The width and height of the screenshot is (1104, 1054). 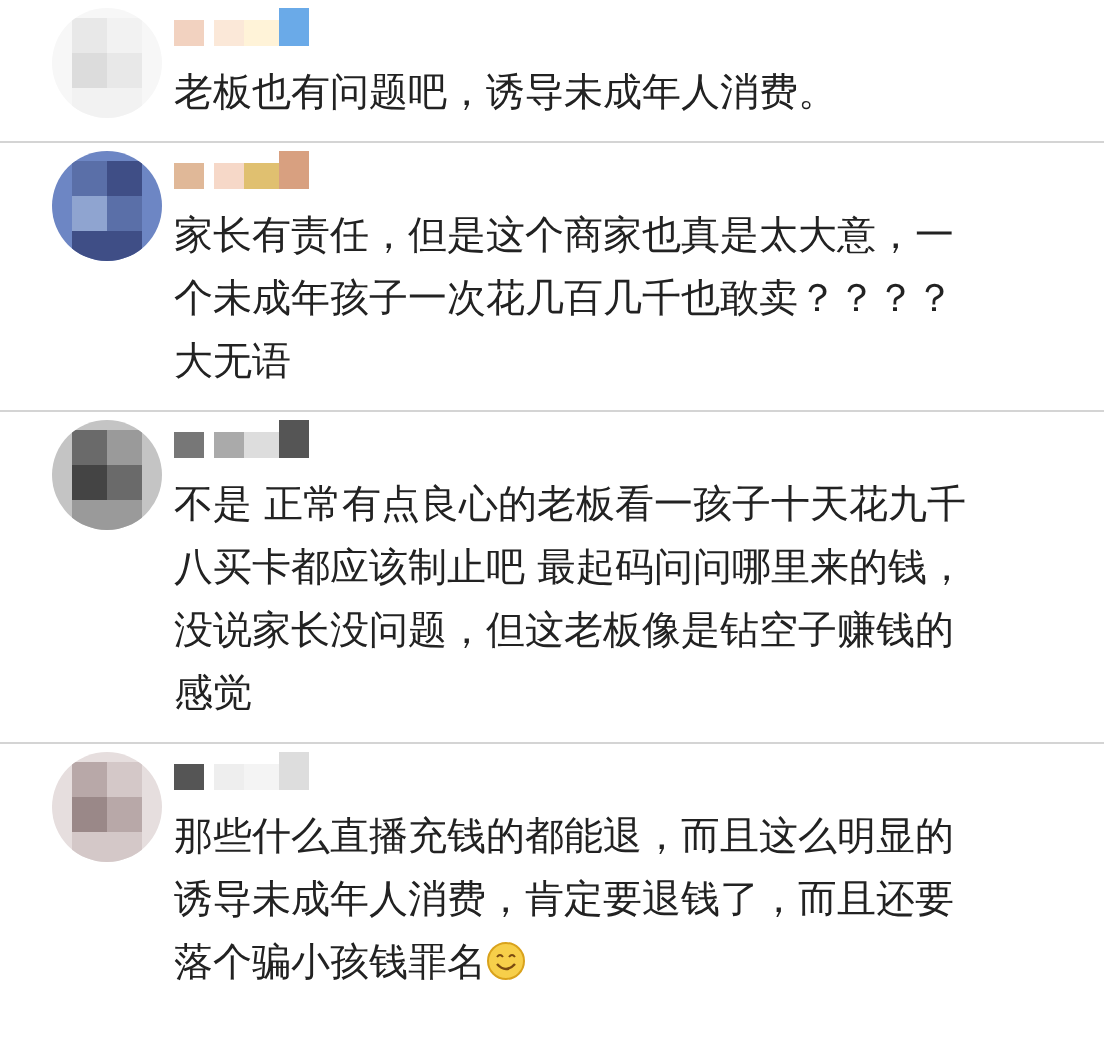 What do you see at coordinates (505, 91) in the screenshot?
I see `comment-line: 老板也有问题吧，诱导未成年人消费。` at bounding box center [505, 91].